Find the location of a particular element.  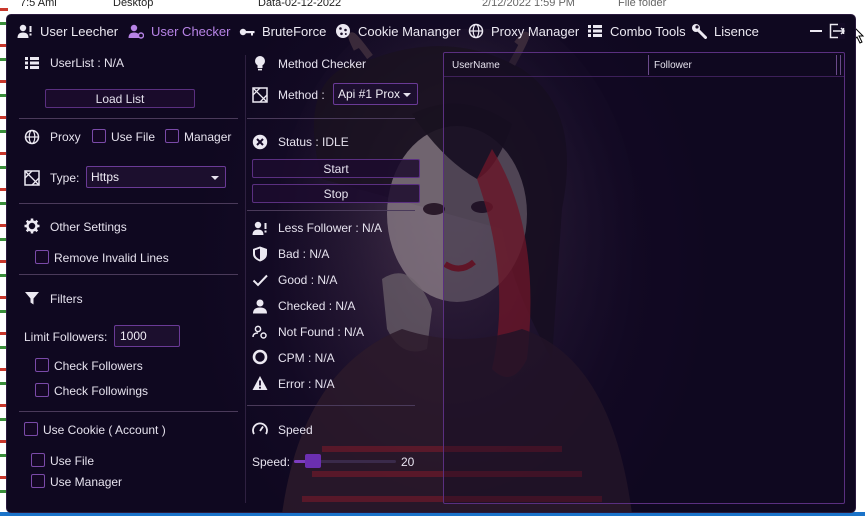

minimize-icon is located at coordinates (816, 31).